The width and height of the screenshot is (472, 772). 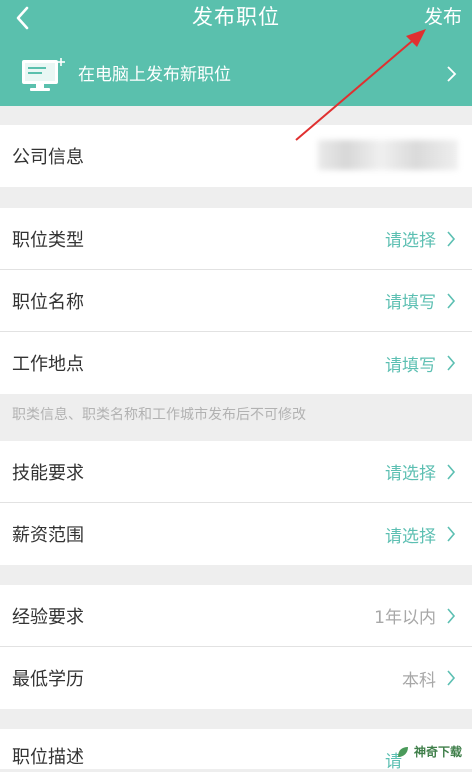 What do you see at coordinates (360, 85) in the screenshot?
I see `annotation-arrow` at bounding box center [360, 85].